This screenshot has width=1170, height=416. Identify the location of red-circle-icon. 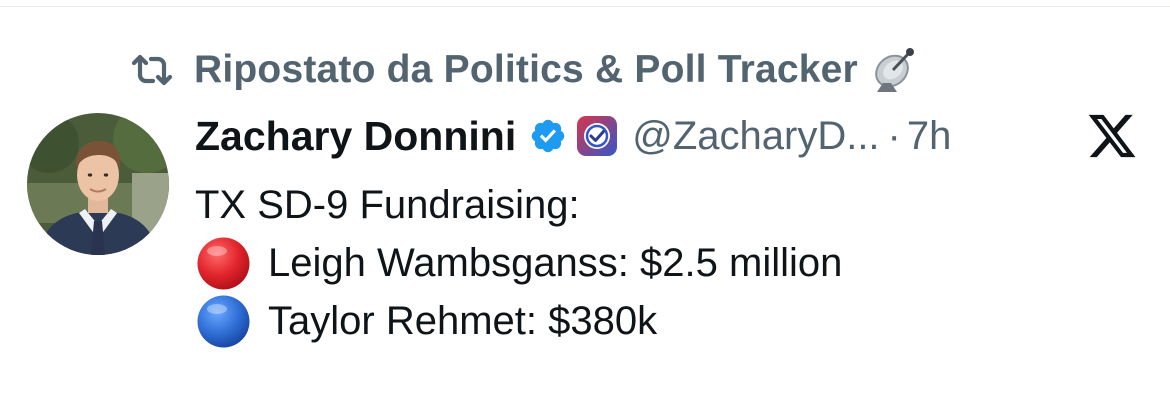
(223, 263).